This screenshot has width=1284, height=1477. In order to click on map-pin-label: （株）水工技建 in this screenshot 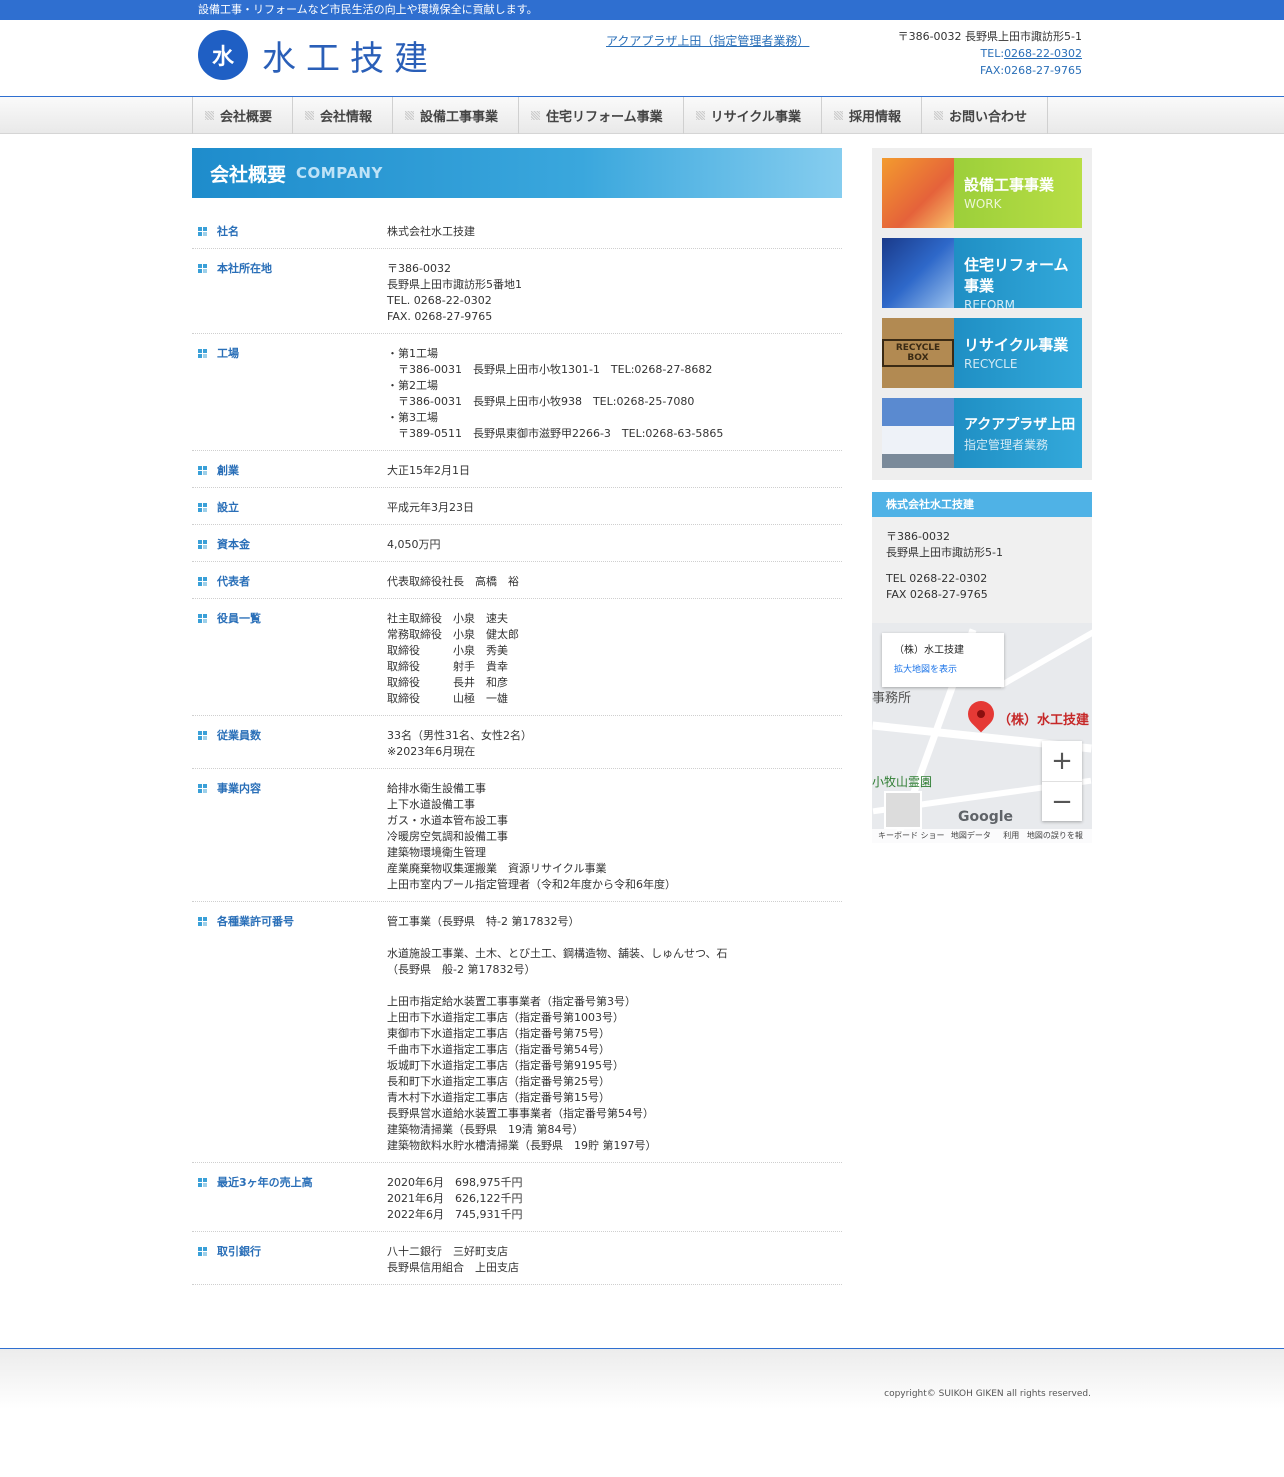, I will do `click(1044, 720)`.